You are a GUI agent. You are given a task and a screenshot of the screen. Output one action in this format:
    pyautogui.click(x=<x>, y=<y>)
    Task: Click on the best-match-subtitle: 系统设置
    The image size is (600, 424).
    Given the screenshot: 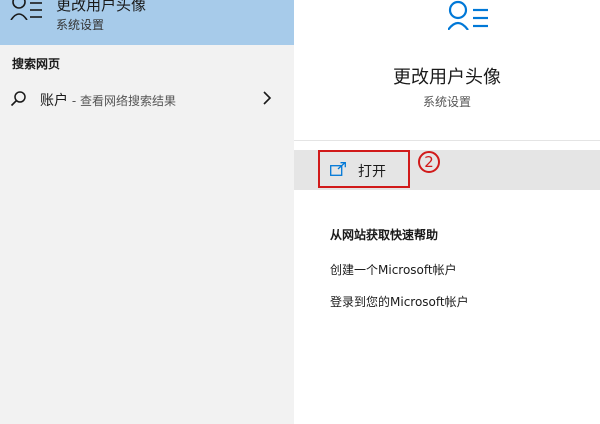 What is the action you would take?
    pyautogui.click(x=80, y=25)
    